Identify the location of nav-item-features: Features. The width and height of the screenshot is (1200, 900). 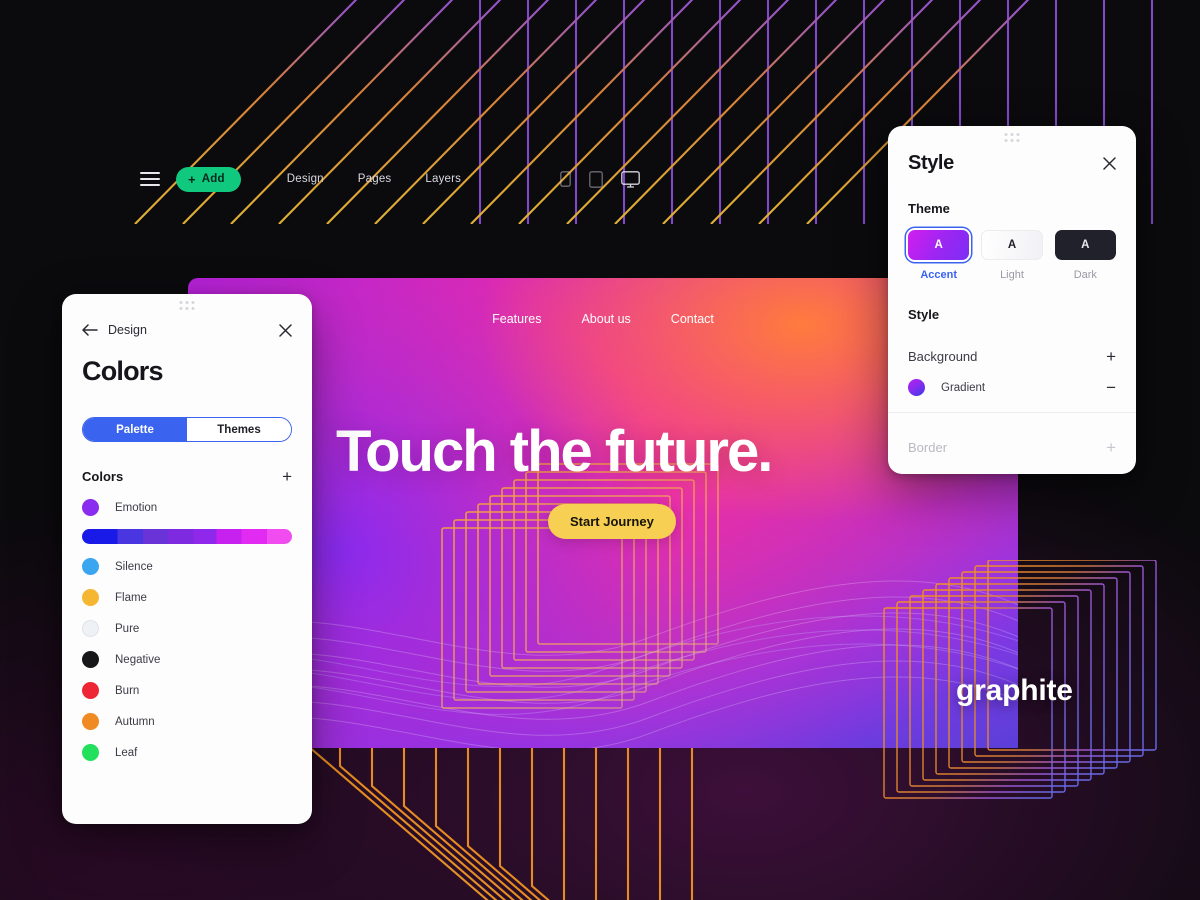
(516, 319).